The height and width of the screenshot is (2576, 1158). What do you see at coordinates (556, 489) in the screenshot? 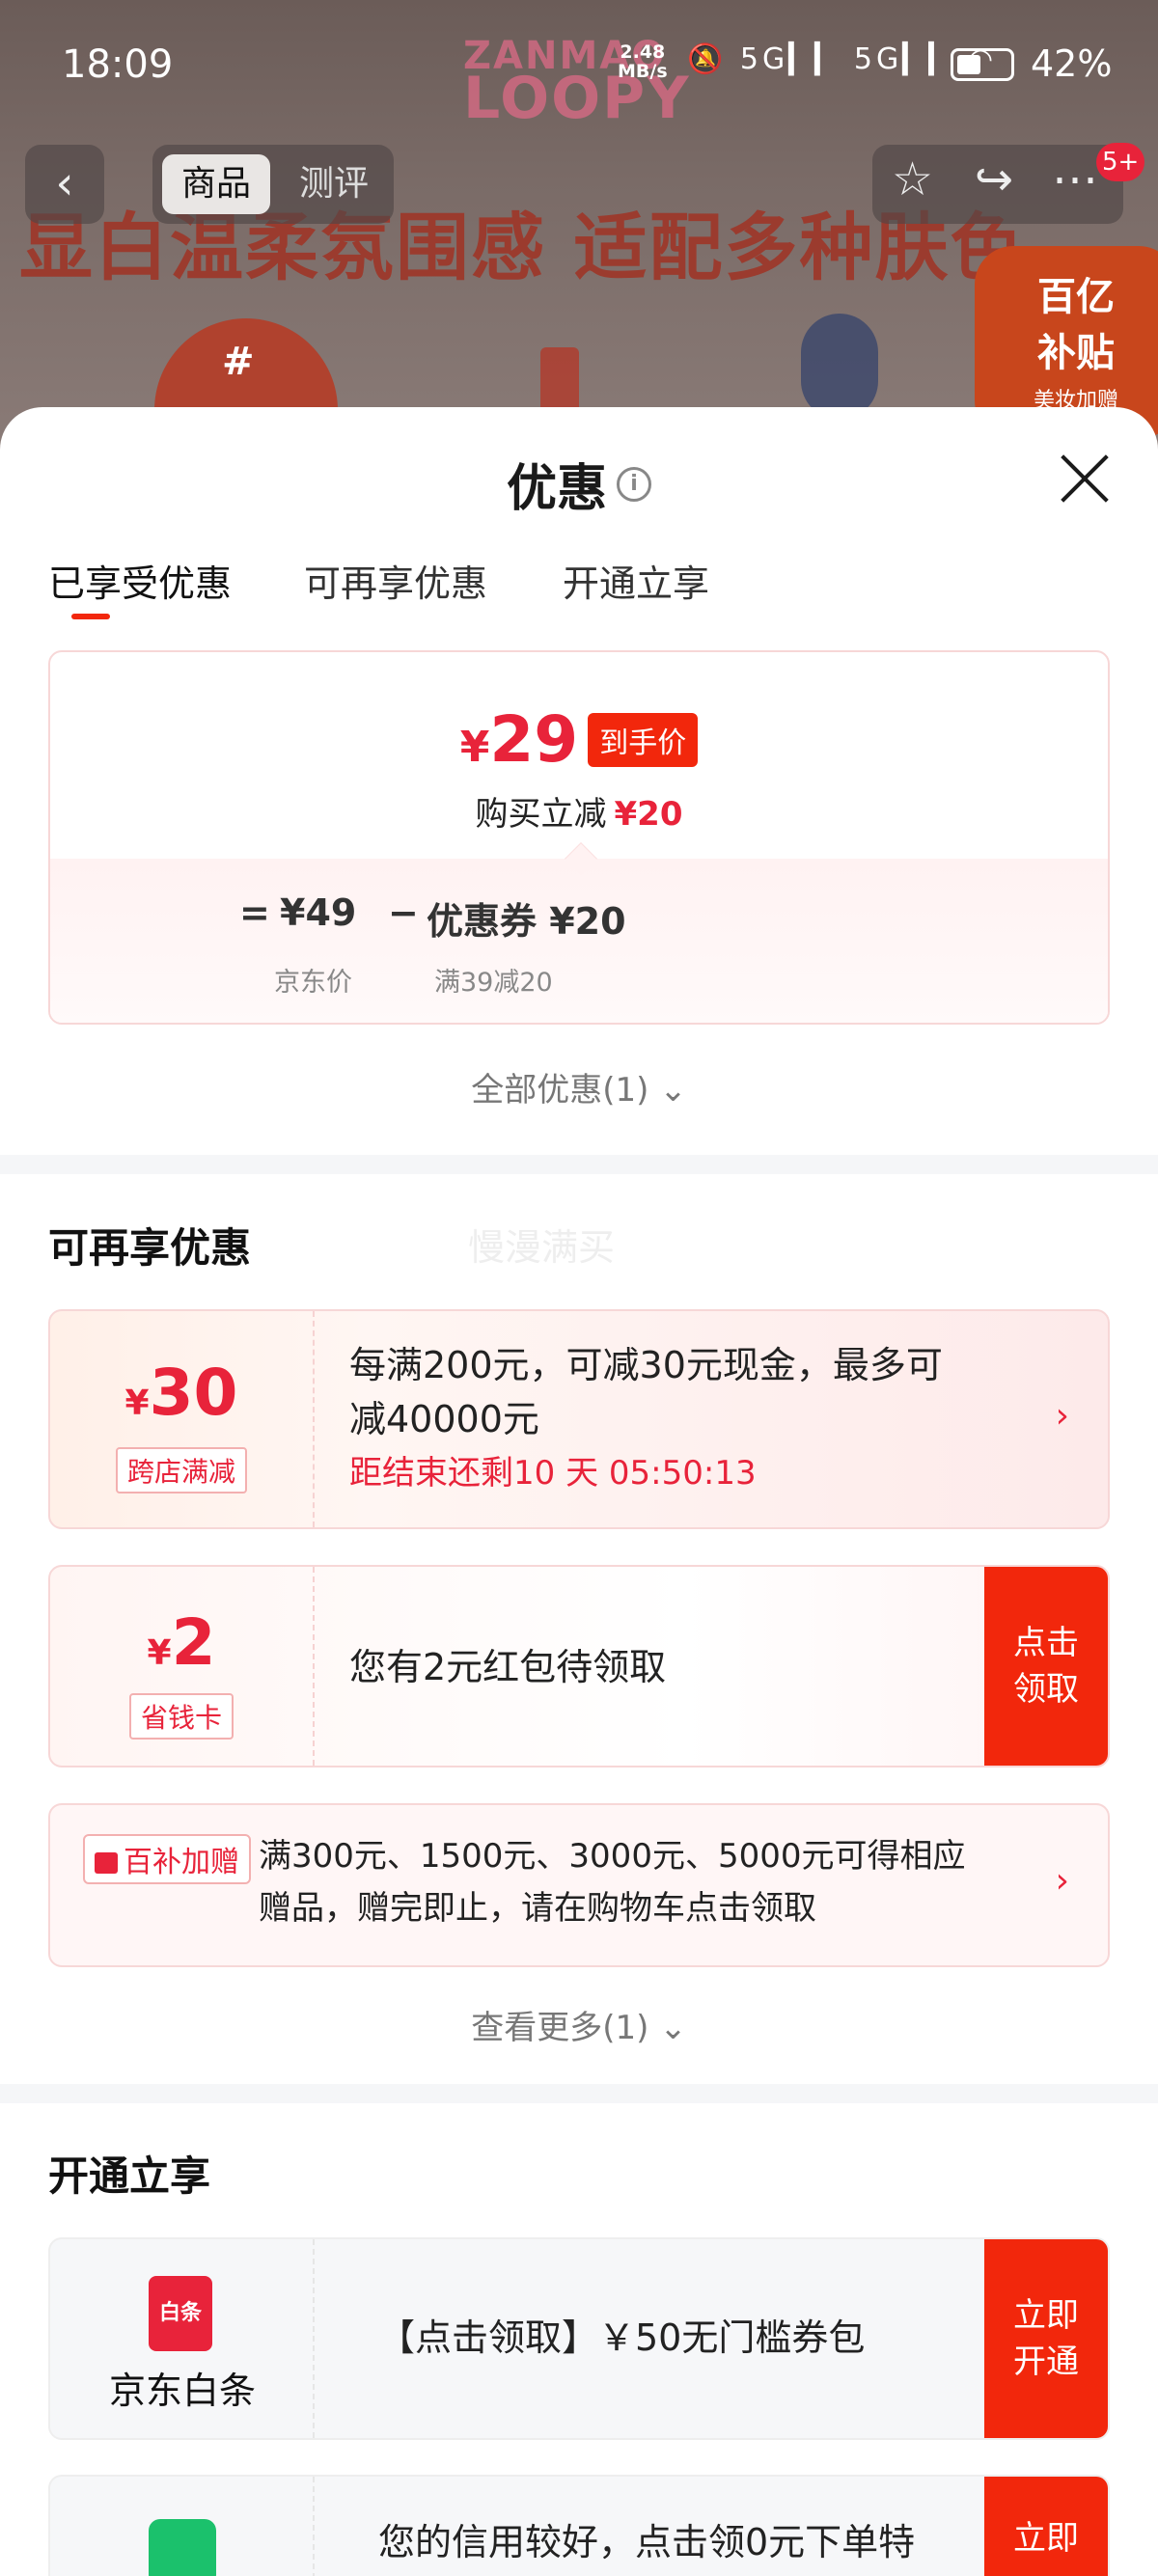
I see `sheet-title-text: 优惠` at bounding box center [556, 489].